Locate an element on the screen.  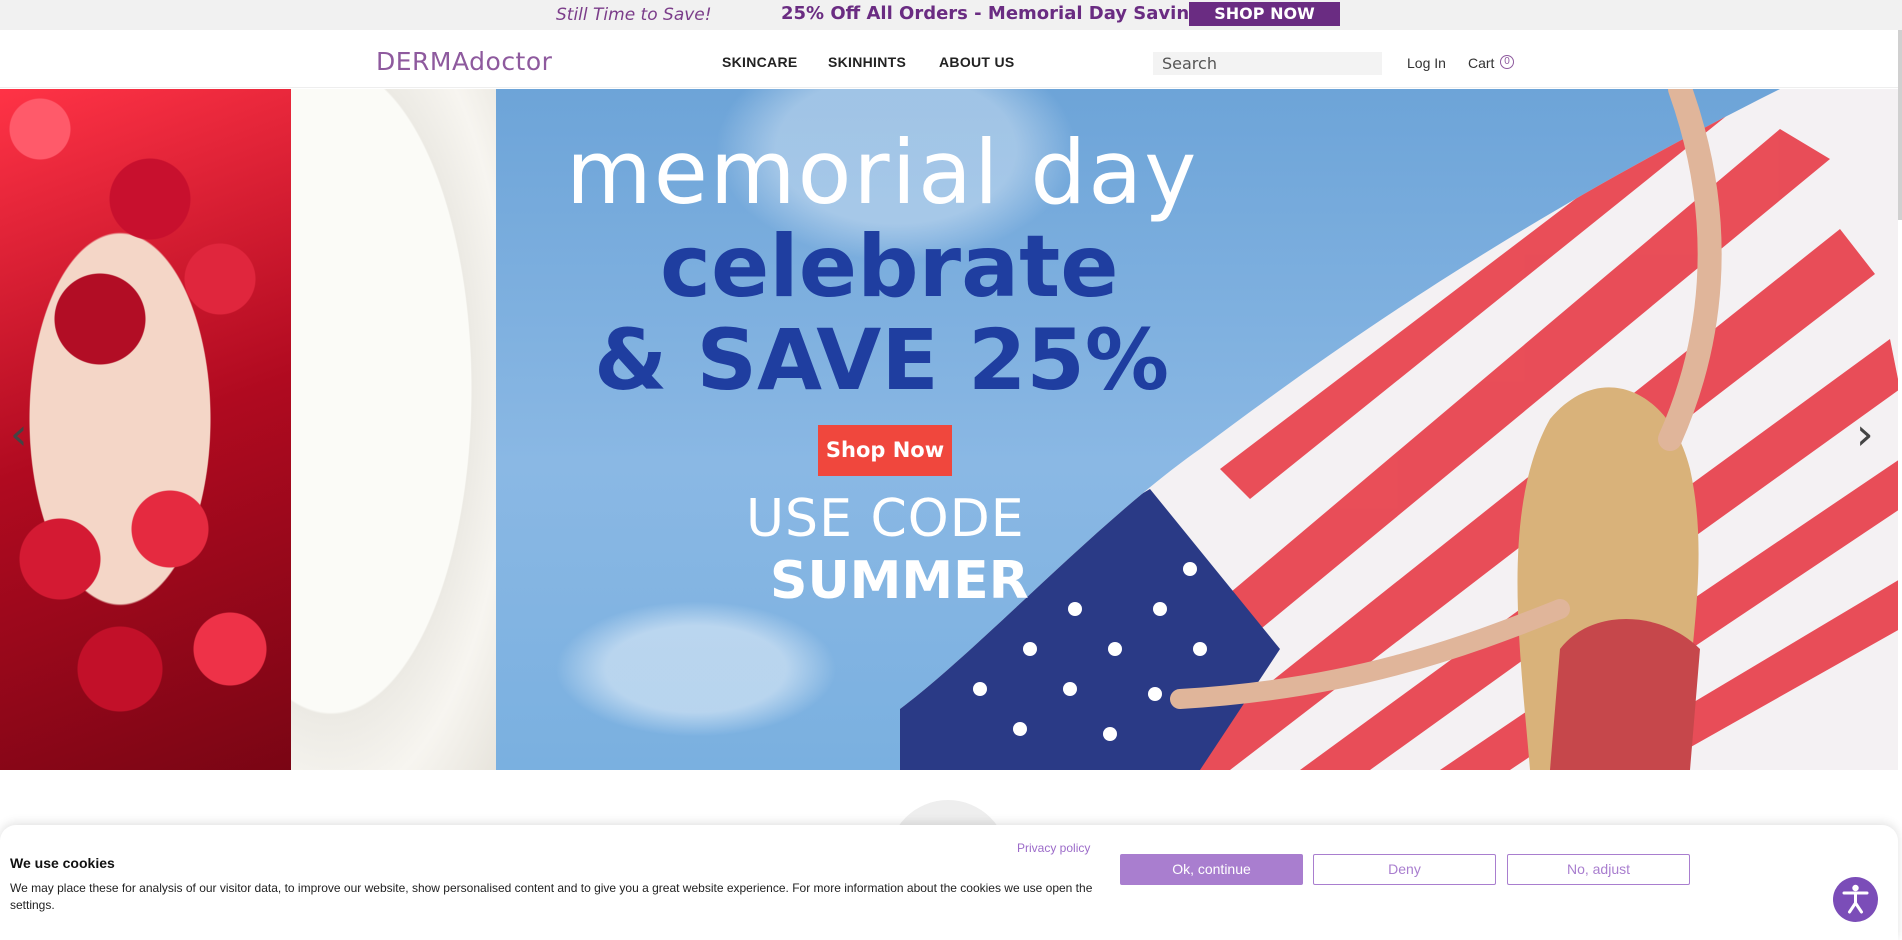
hero-code-value: SUMMER is located at coordinates (899, 581).